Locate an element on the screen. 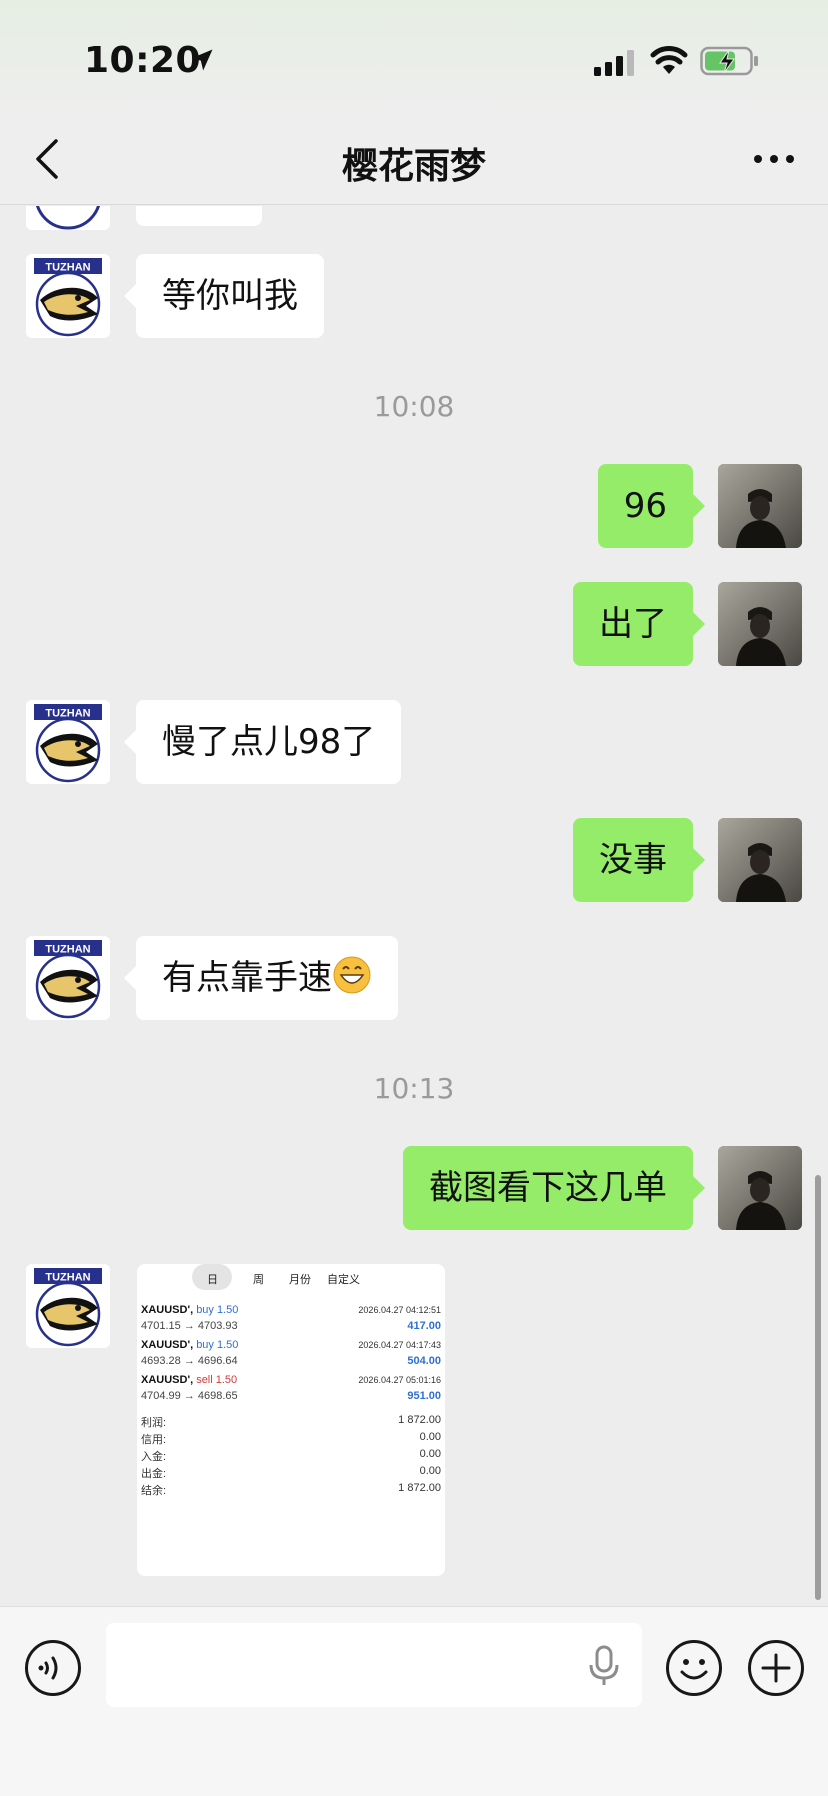  timestamp: 10:08 is located at coordinates (414, 406).